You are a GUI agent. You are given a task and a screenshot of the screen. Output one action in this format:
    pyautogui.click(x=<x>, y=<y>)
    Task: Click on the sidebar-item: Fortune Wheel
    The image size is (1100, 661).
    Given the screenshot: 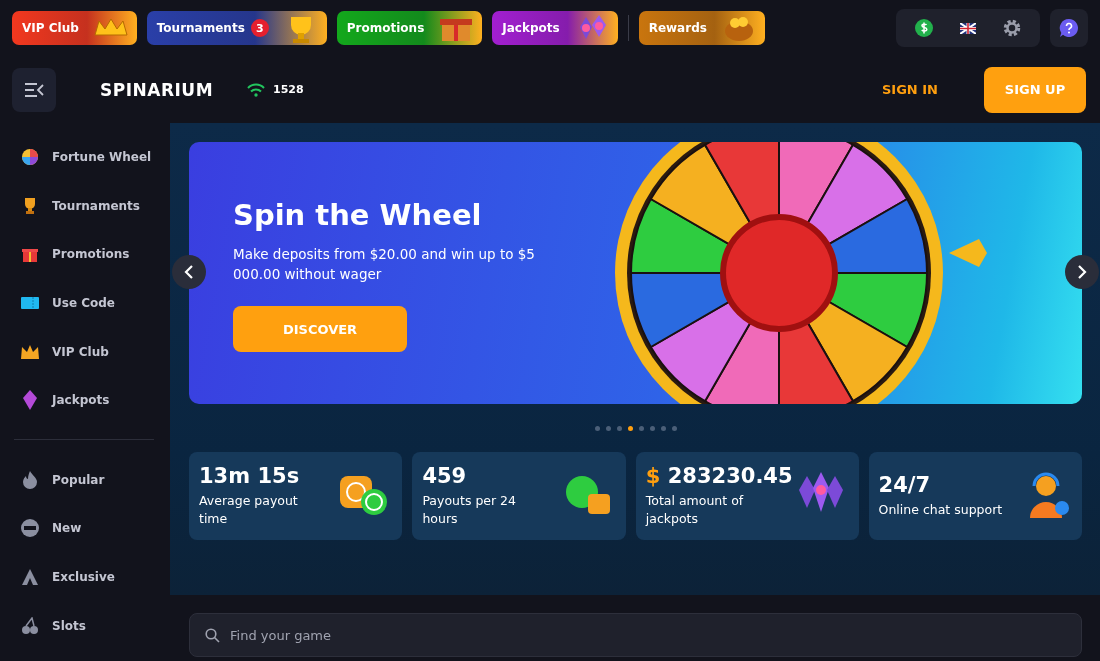 What is the action you would take?
    pyautogui.click(x=84, y=157)
    